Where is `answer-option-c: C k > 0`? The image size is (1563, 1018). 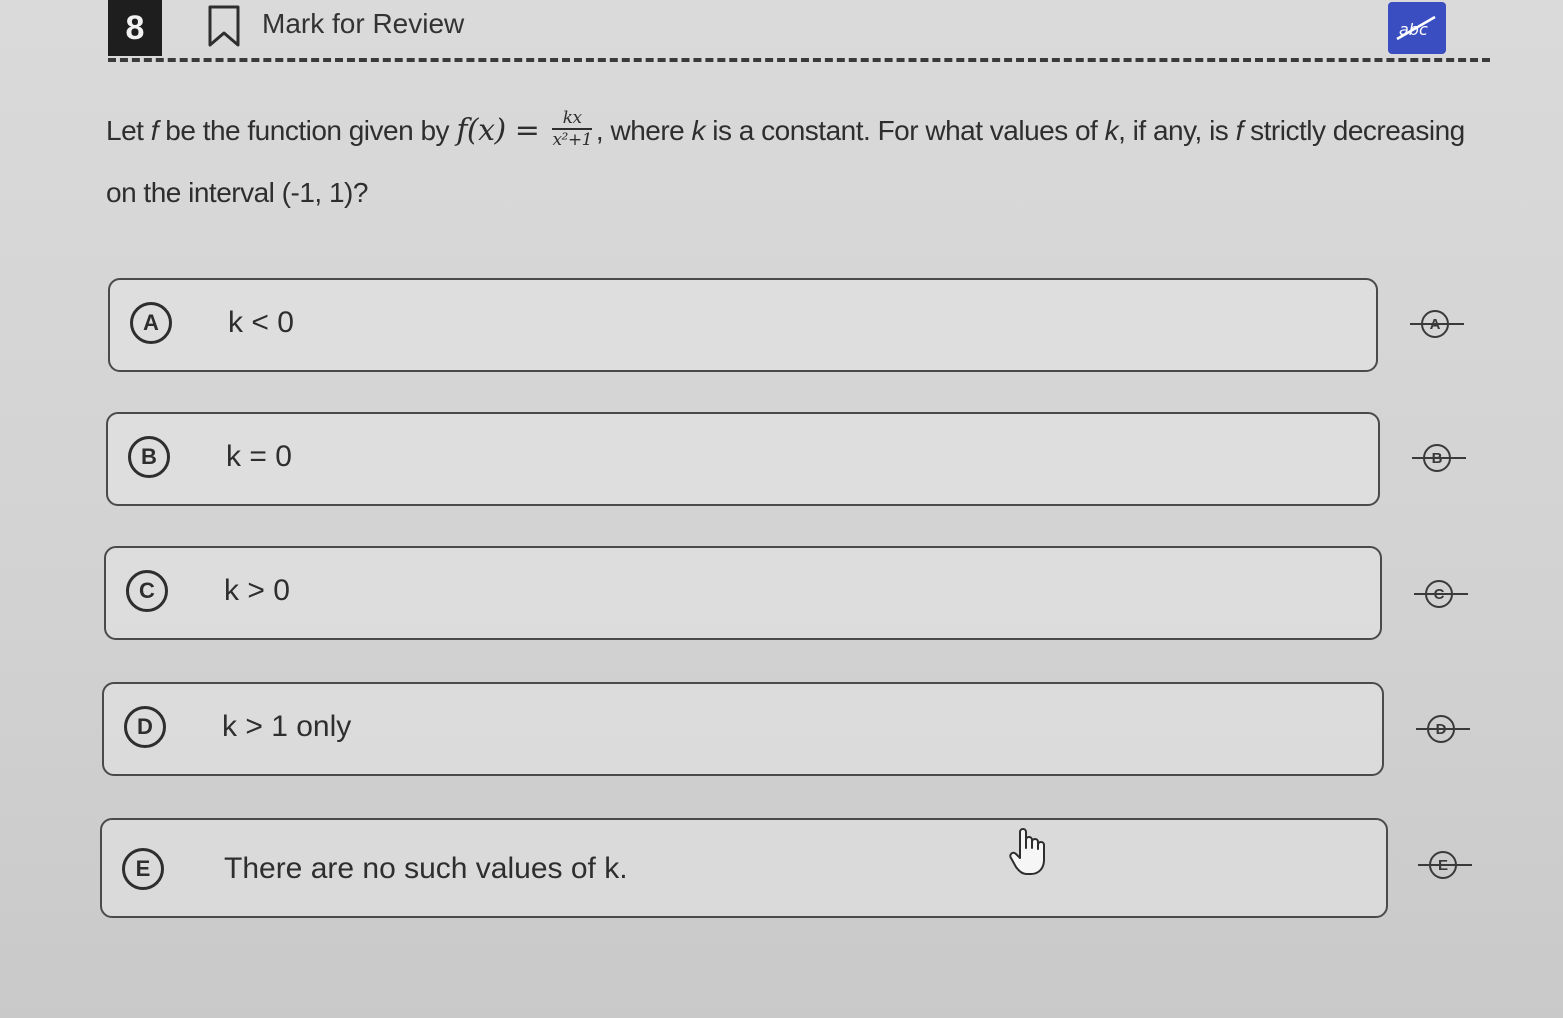 answer-option-c: C k > 0 is located at coordinates (743, 593).